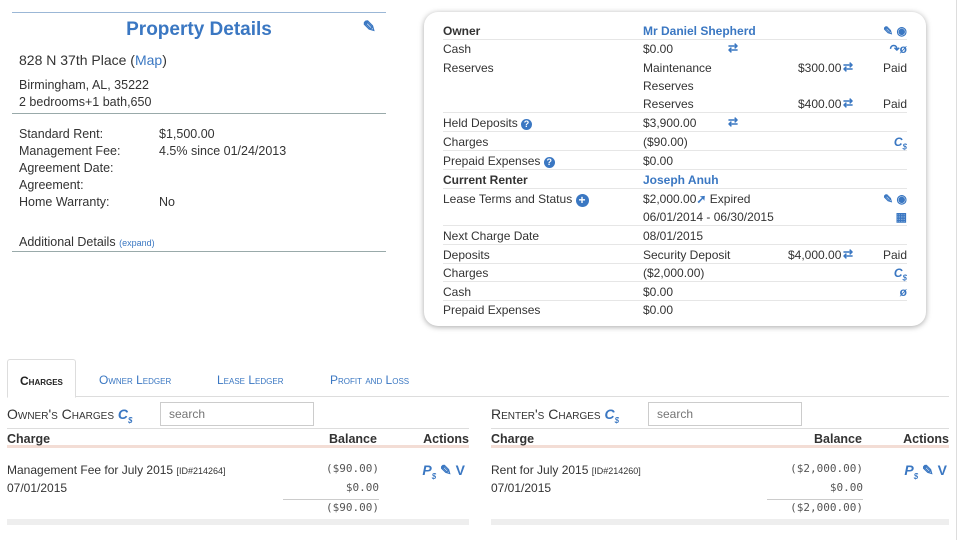 This screenshot has height=540, width=960. What do you see at coordinates (675, 49) in the screenshot?
I see `cash-row: Cash $0.00 ⇄ ↷ø` at bounding box center [675, 49].